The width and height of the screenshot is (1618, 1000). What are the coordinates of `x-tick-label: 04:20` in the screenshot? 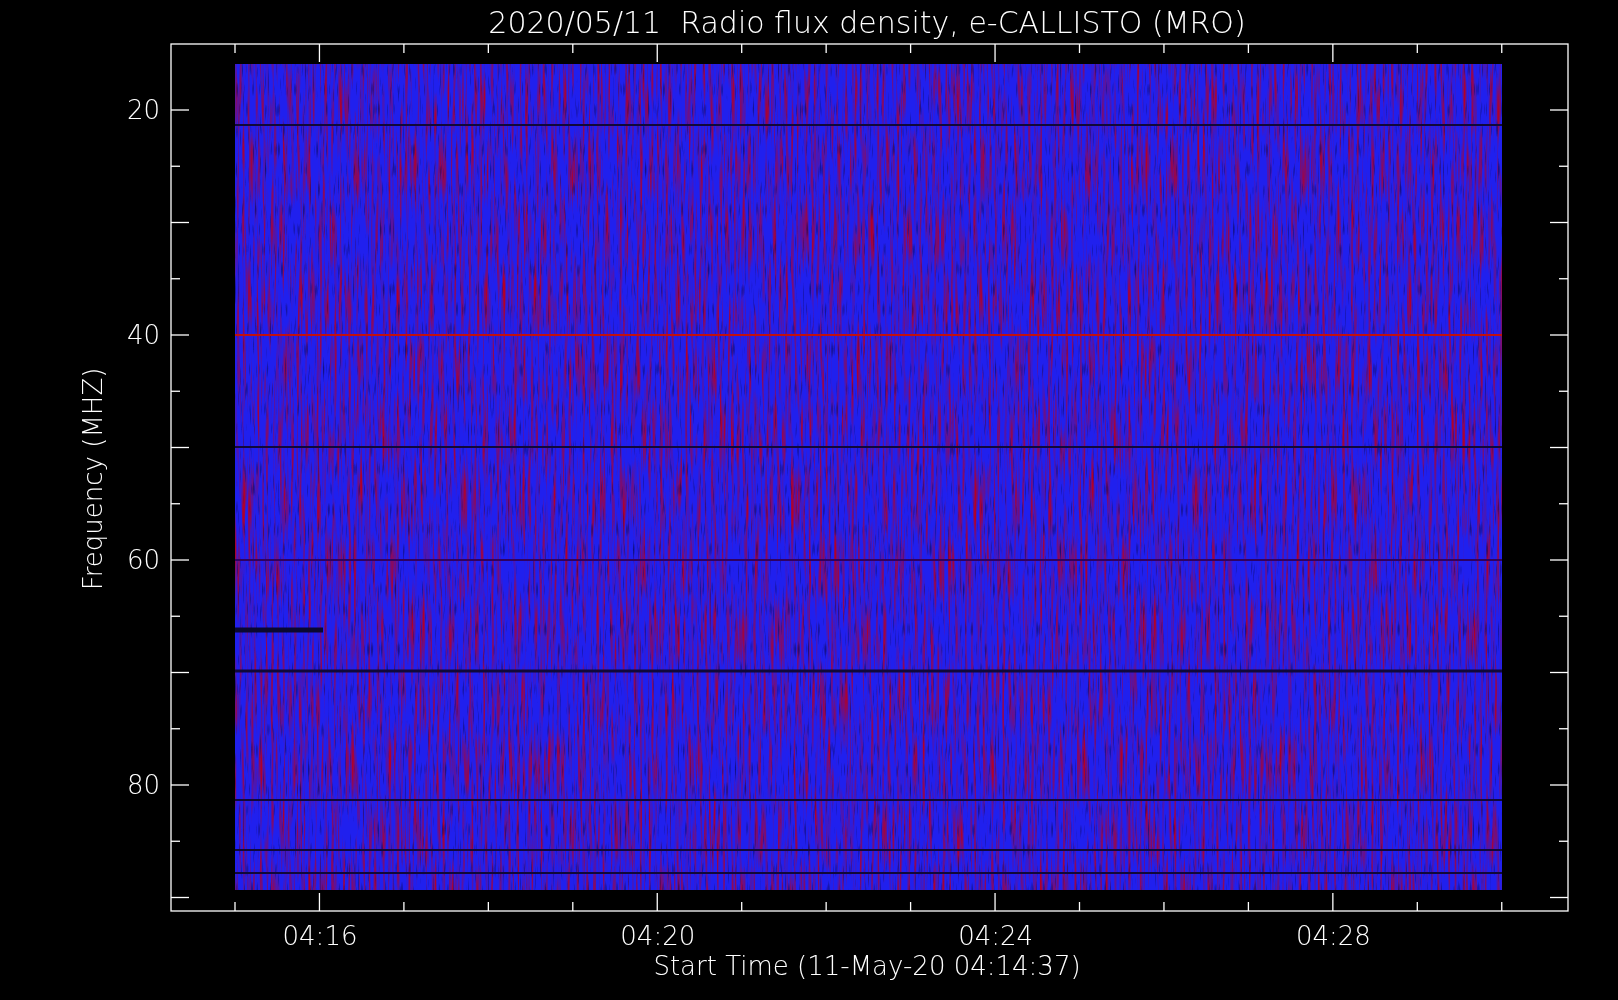 It's located at (658, 936).